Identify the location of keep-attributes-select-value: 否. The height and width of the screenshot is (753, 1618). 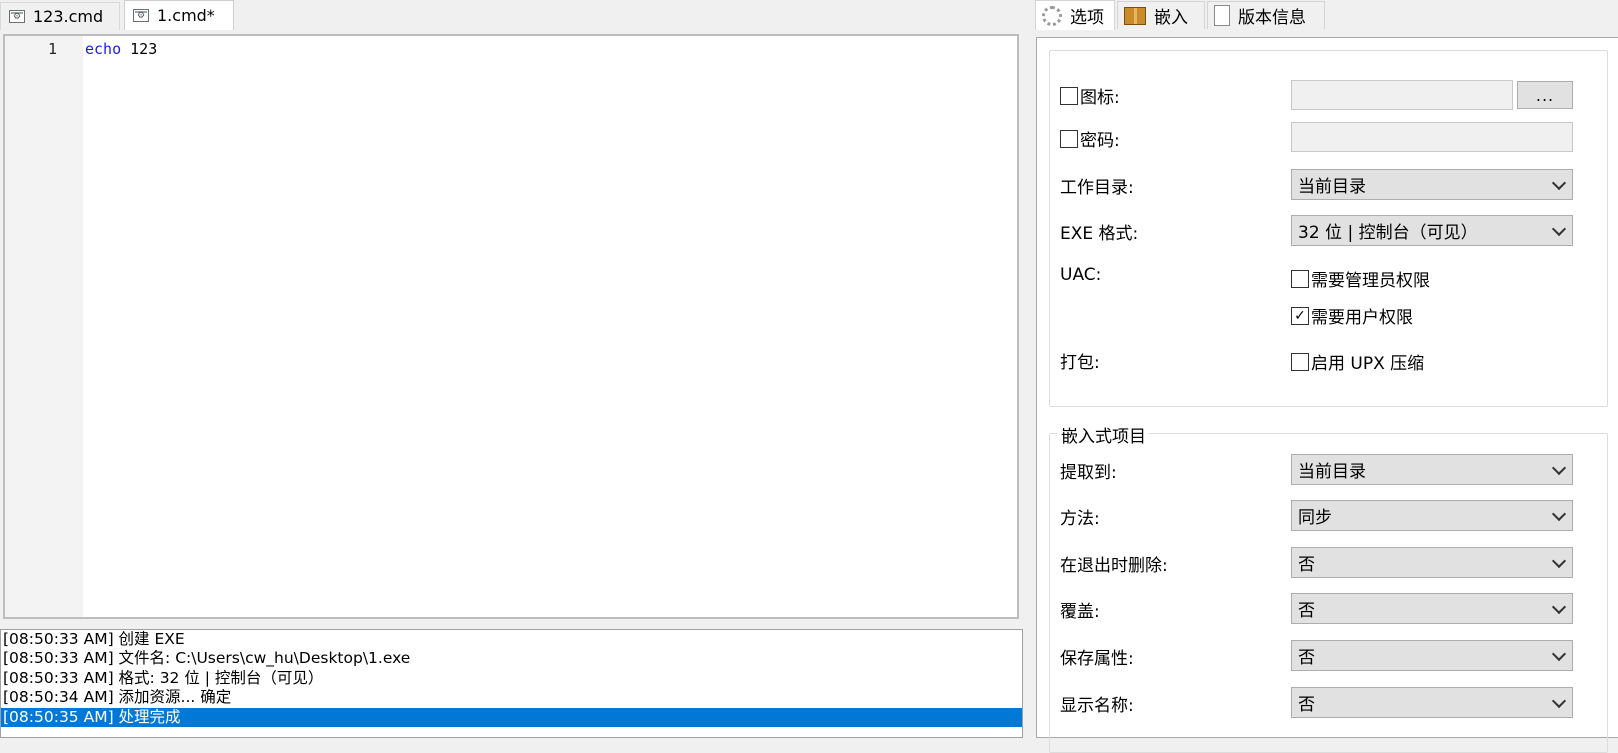
(1306, 658).